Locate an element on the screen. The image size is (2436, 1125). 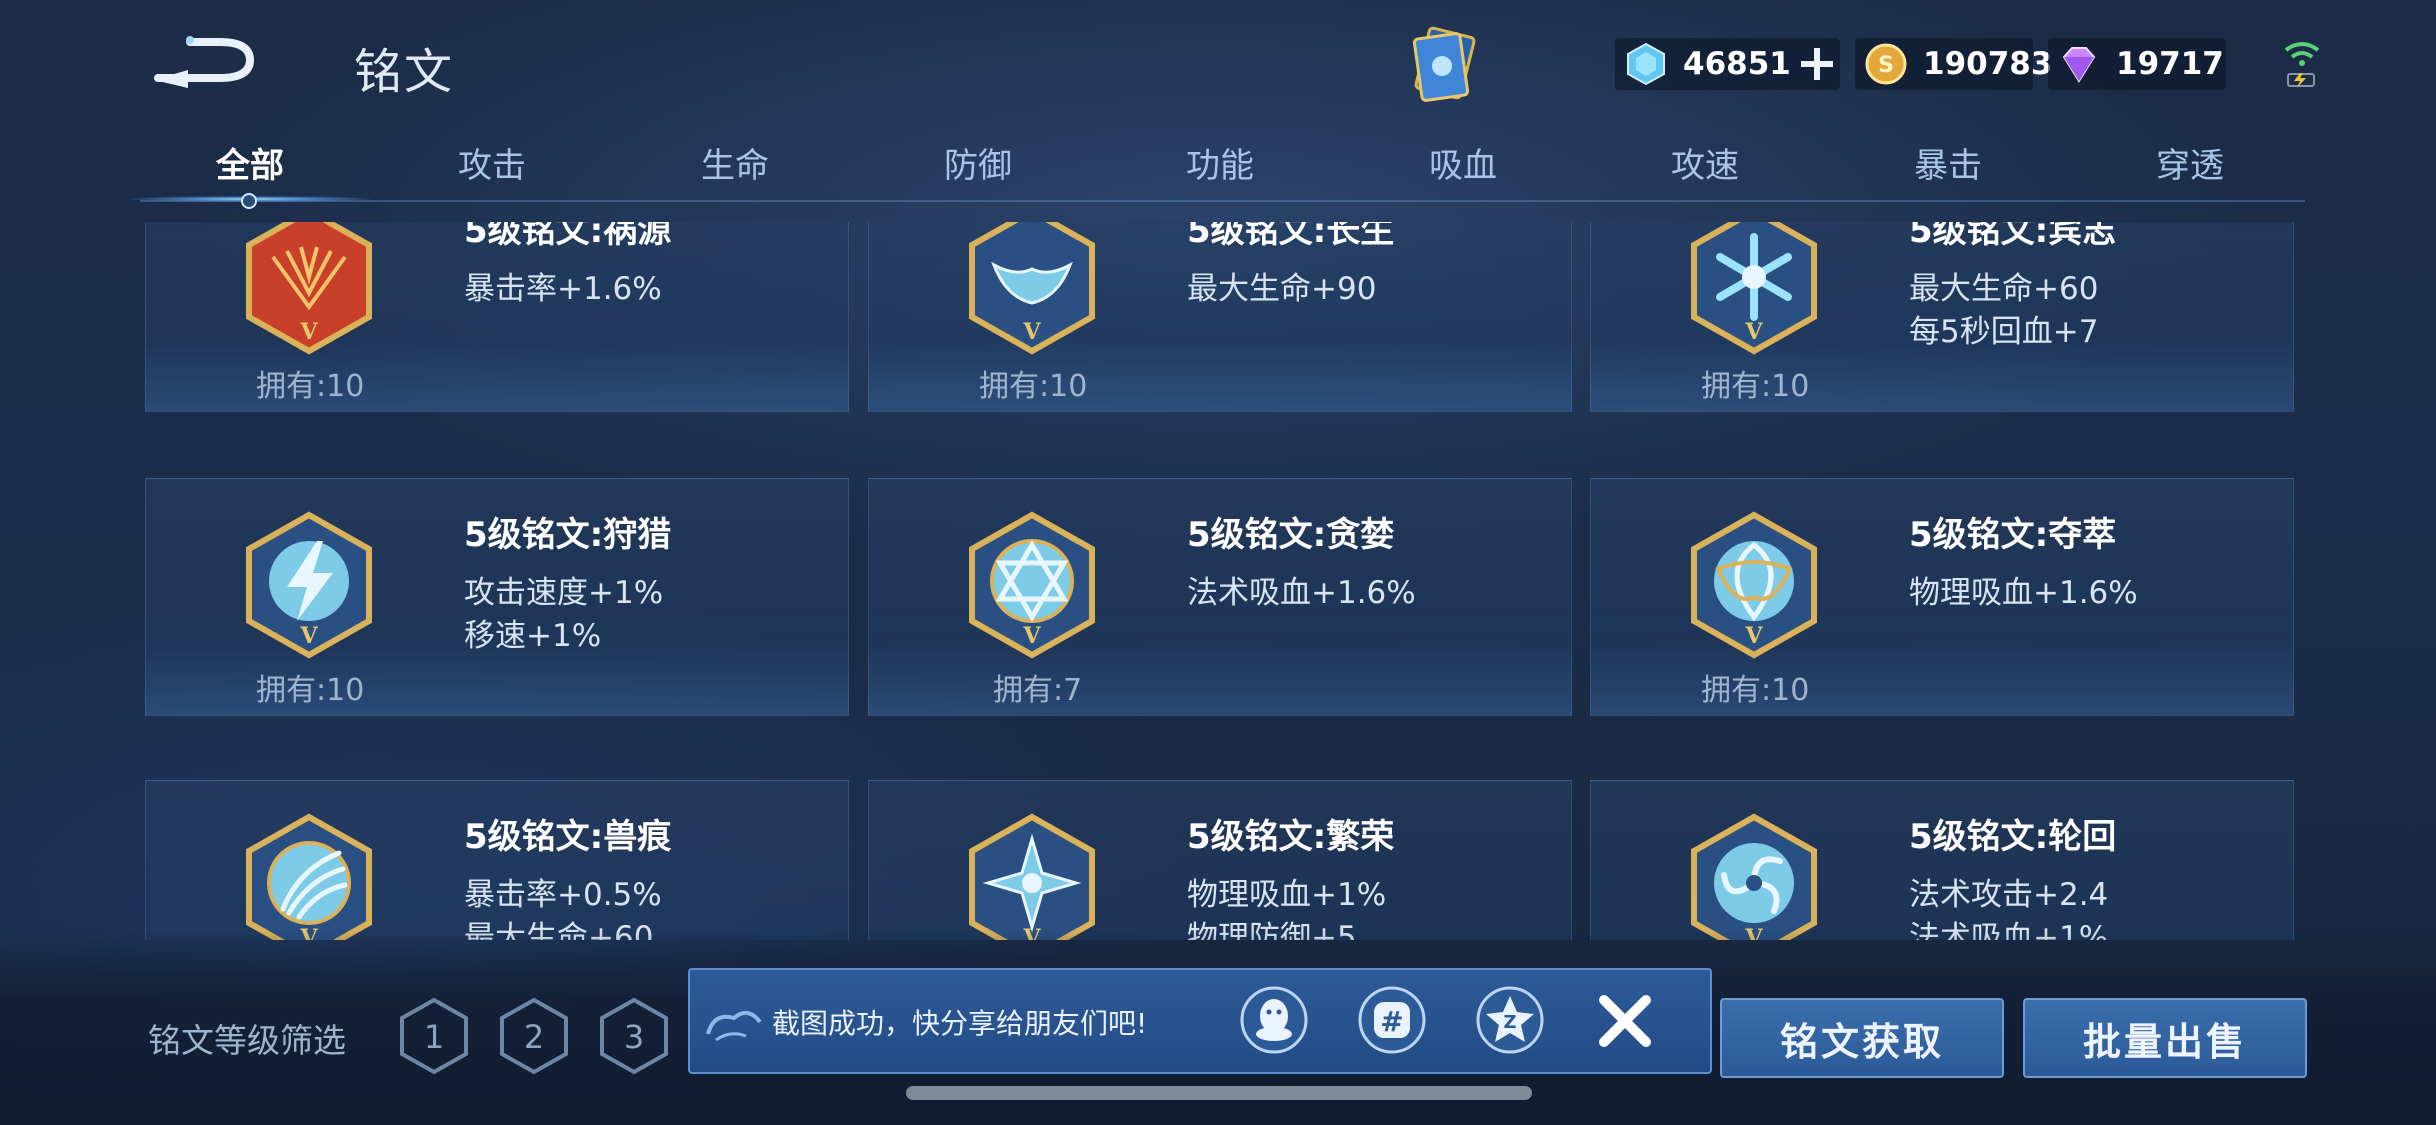
rune-name: 5级铭文:繁荣 is located at coordinates (1291, 837).